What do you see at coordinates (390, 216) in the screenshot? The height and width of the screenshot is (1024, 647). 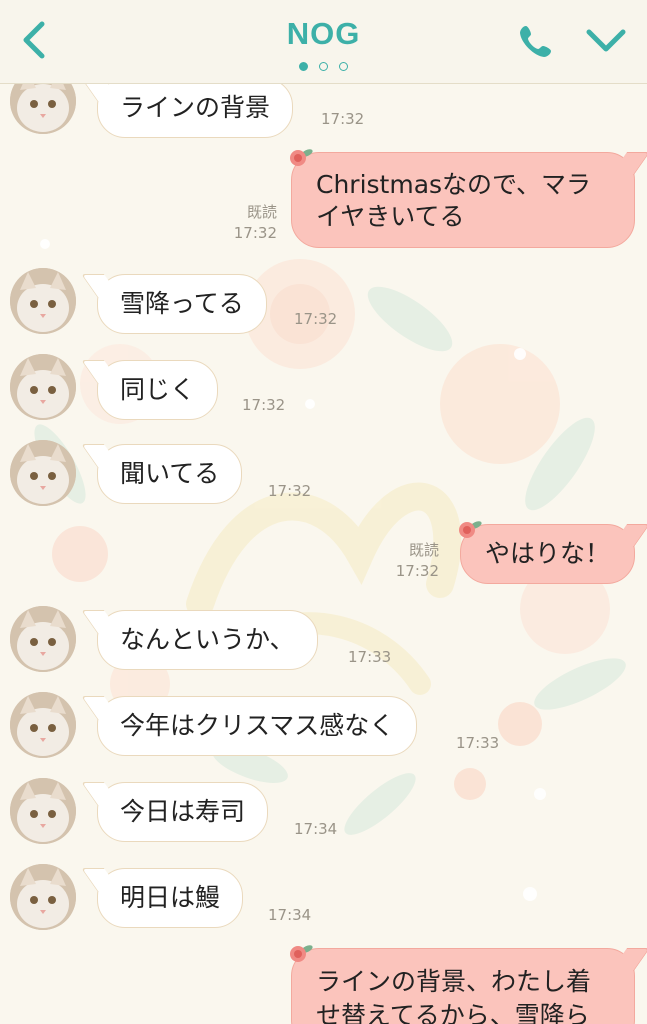 I see `message-line: イヤきいてる` at bounding box center [390, 216].